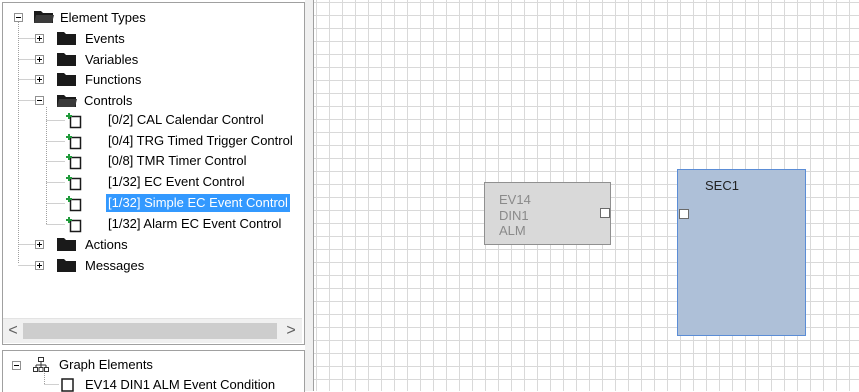  Describe the element at coordinates (106, 365) in the screenshot. I see `tree-label-graph-elements: Graph Elements` at that location.